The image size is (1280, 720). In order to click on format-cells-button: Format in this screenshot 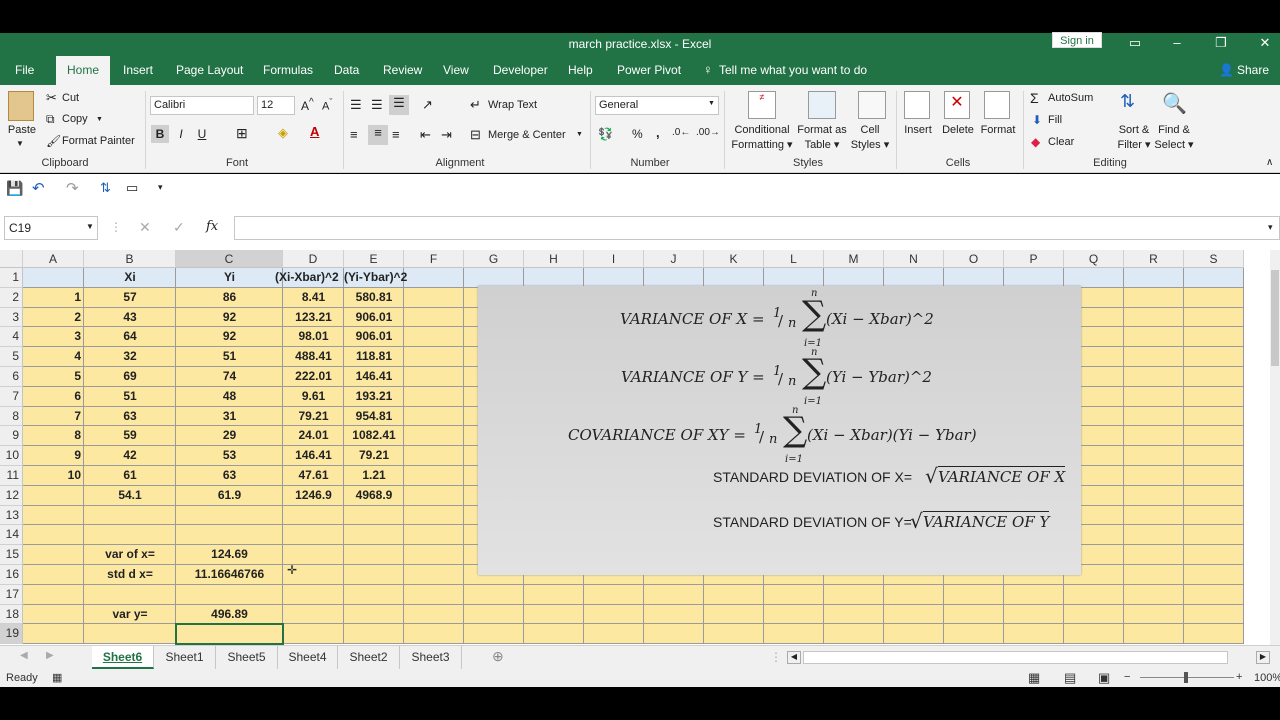, I will do `click(998, 130)`.